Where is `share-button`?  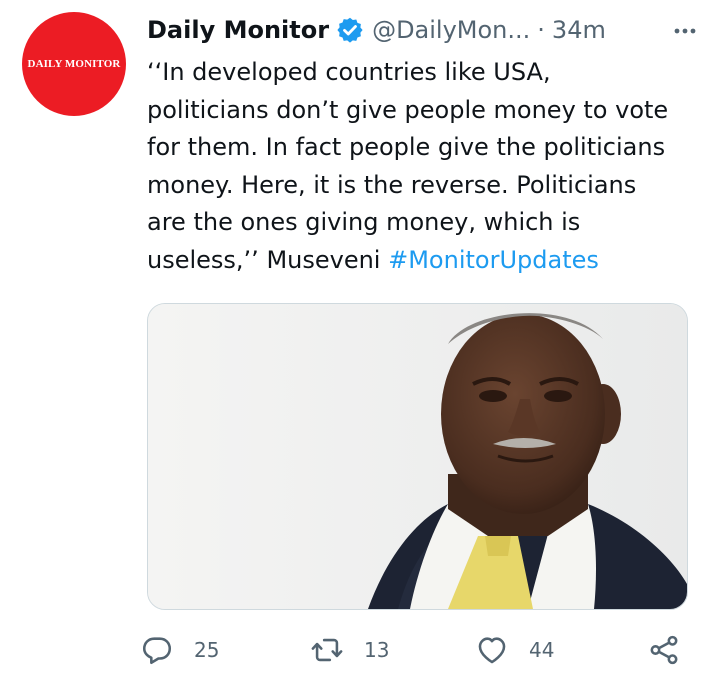 share-button is located at coordinates (664, 650).